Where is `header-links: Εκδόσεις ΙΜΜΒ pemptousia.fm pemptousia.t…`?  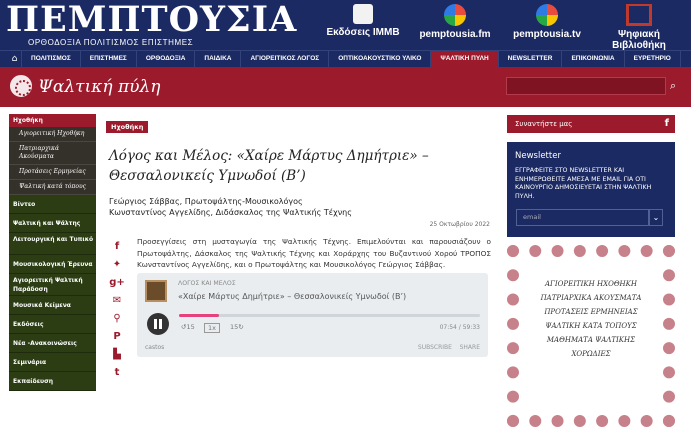
header-links: Εκδόσεις ΙΜΜΒ pemptousia.fm pemptousia.t… is located at coordinates (501, 27).